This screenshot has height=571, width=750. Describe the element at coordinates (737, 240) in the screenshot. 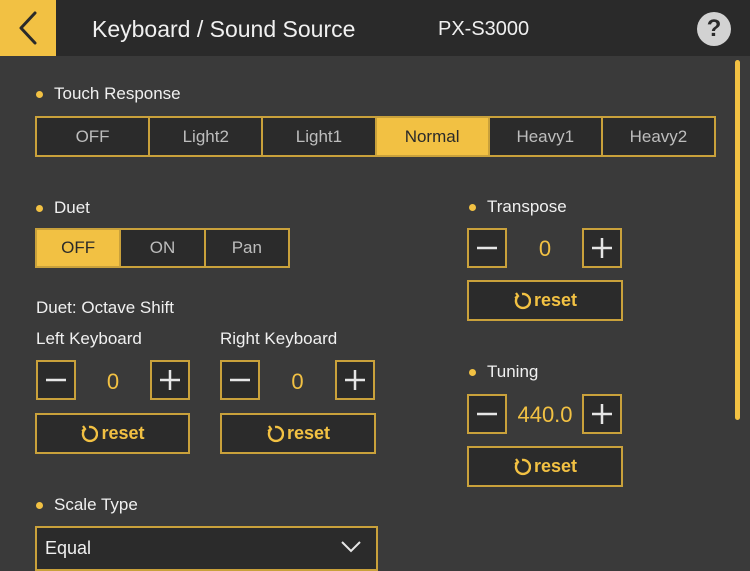

I see `scrollbar` at that location.